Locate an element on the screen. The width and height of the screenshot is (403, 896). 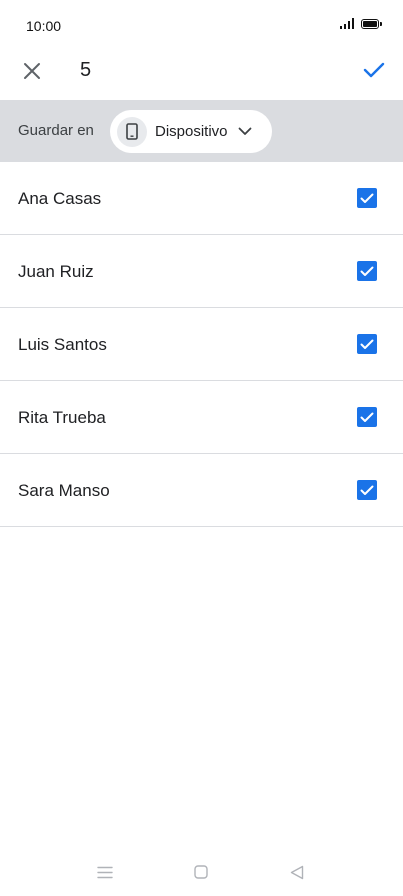
phone-icon is located at coordinates (132, 131).